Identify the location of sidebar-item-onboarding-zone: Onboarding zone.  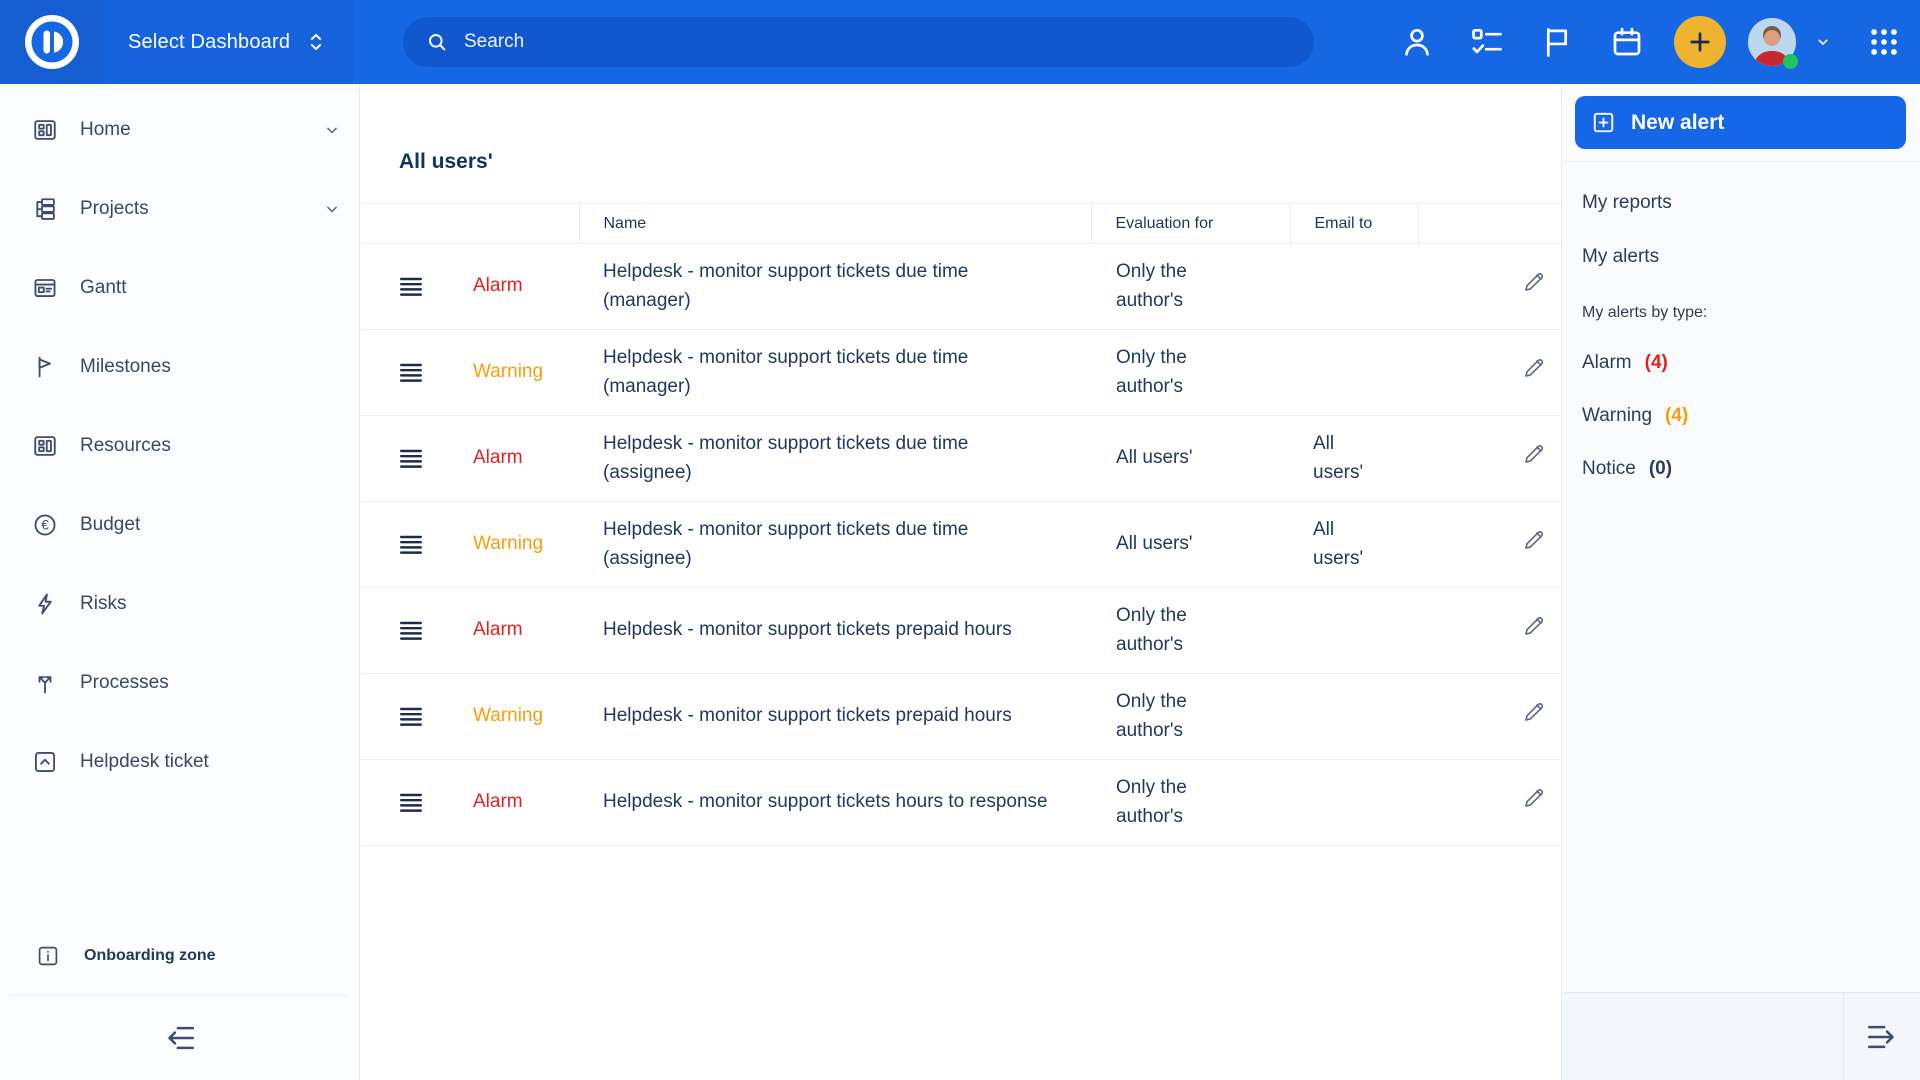
(179, 955).